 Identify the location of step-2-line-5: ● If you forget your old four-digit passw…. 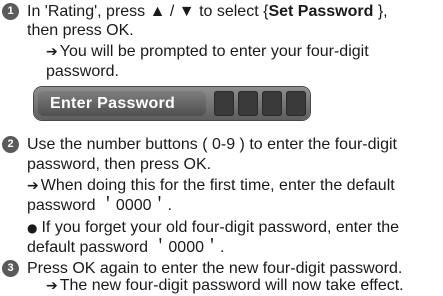
(213, 228).